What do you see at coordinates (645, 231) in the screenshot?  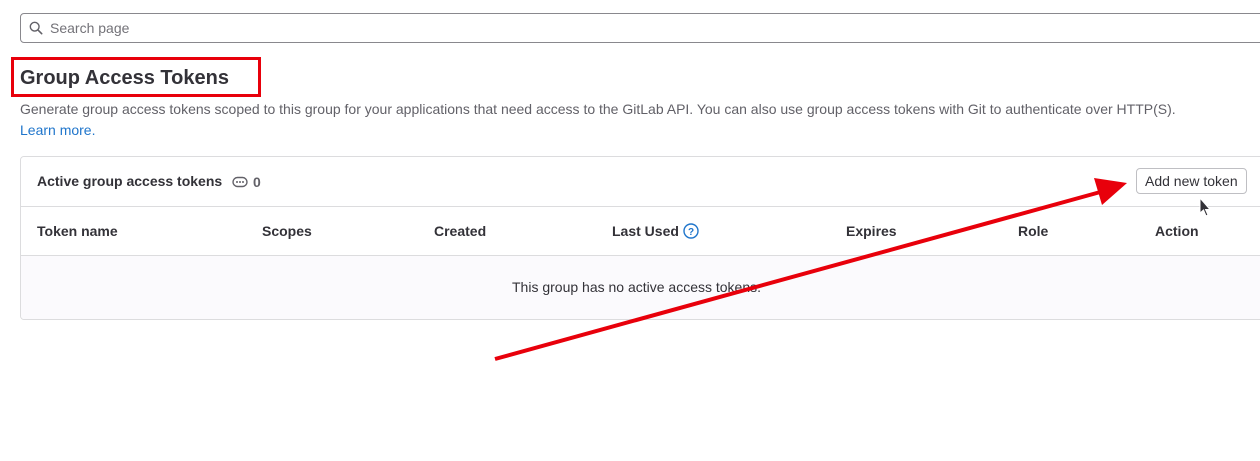 I see `column-last-used-label: Last Used` at bounding box center [645, 231].